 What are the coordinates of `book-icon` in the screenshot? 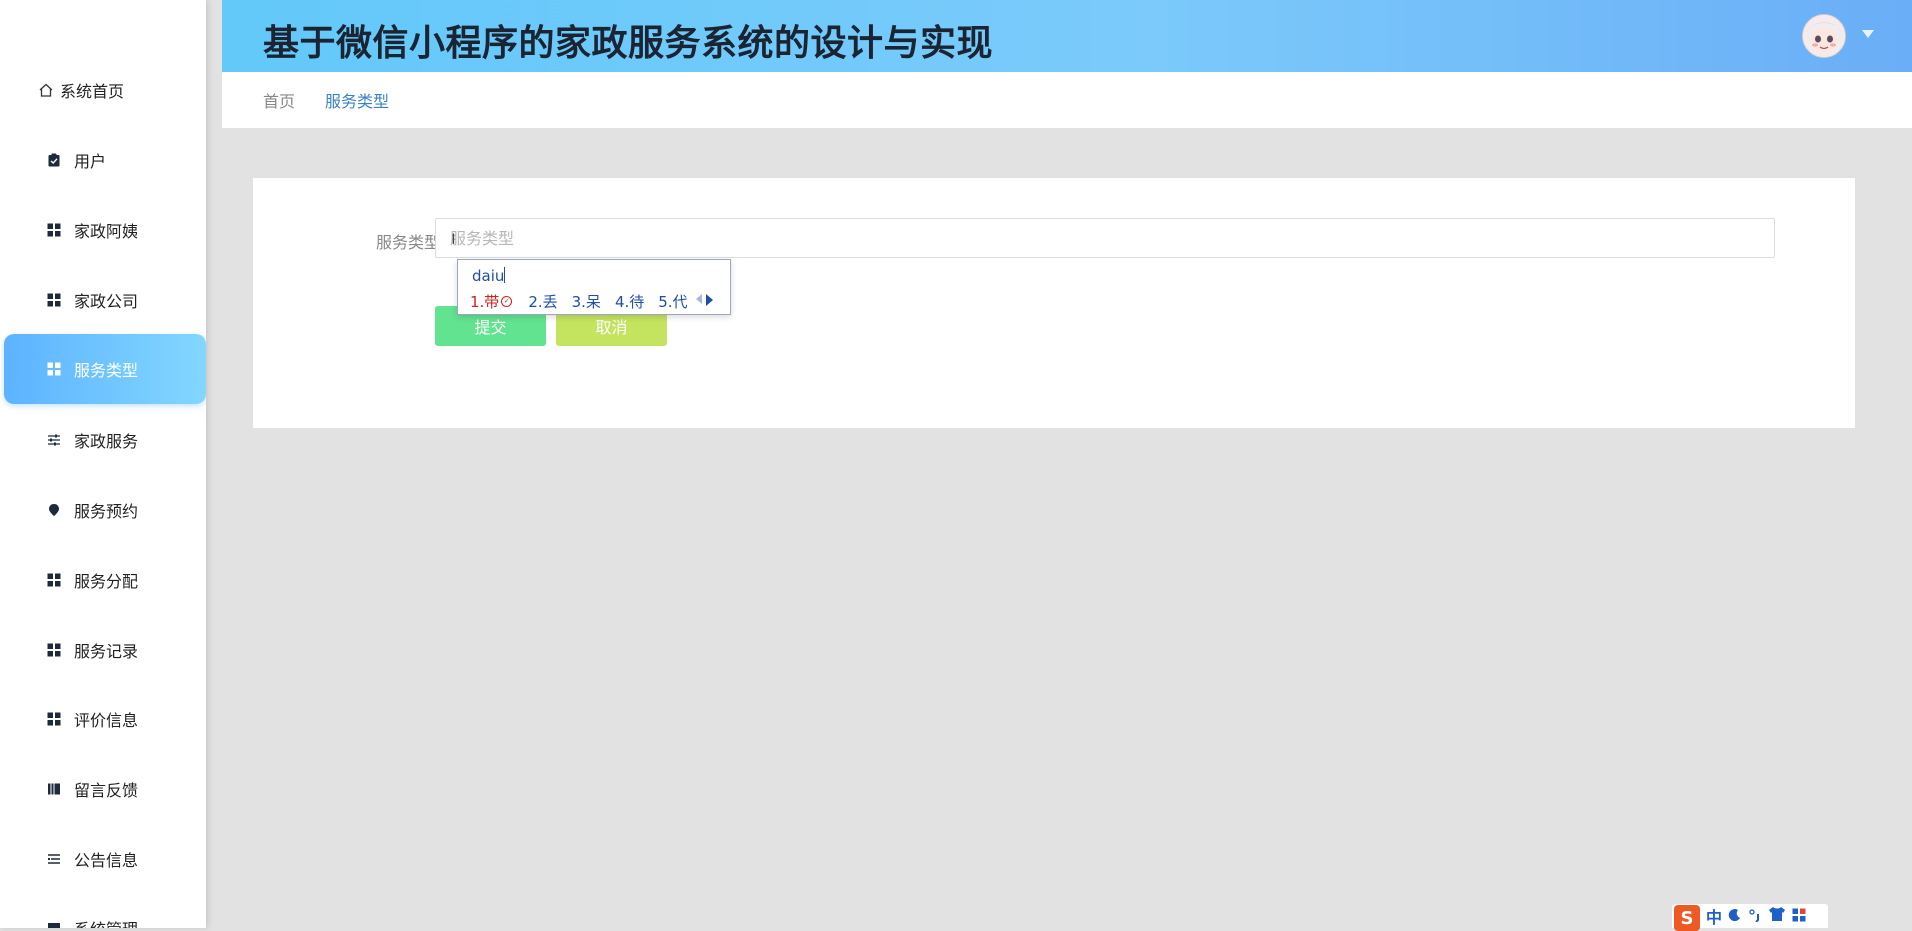 It's located at (54, 789).